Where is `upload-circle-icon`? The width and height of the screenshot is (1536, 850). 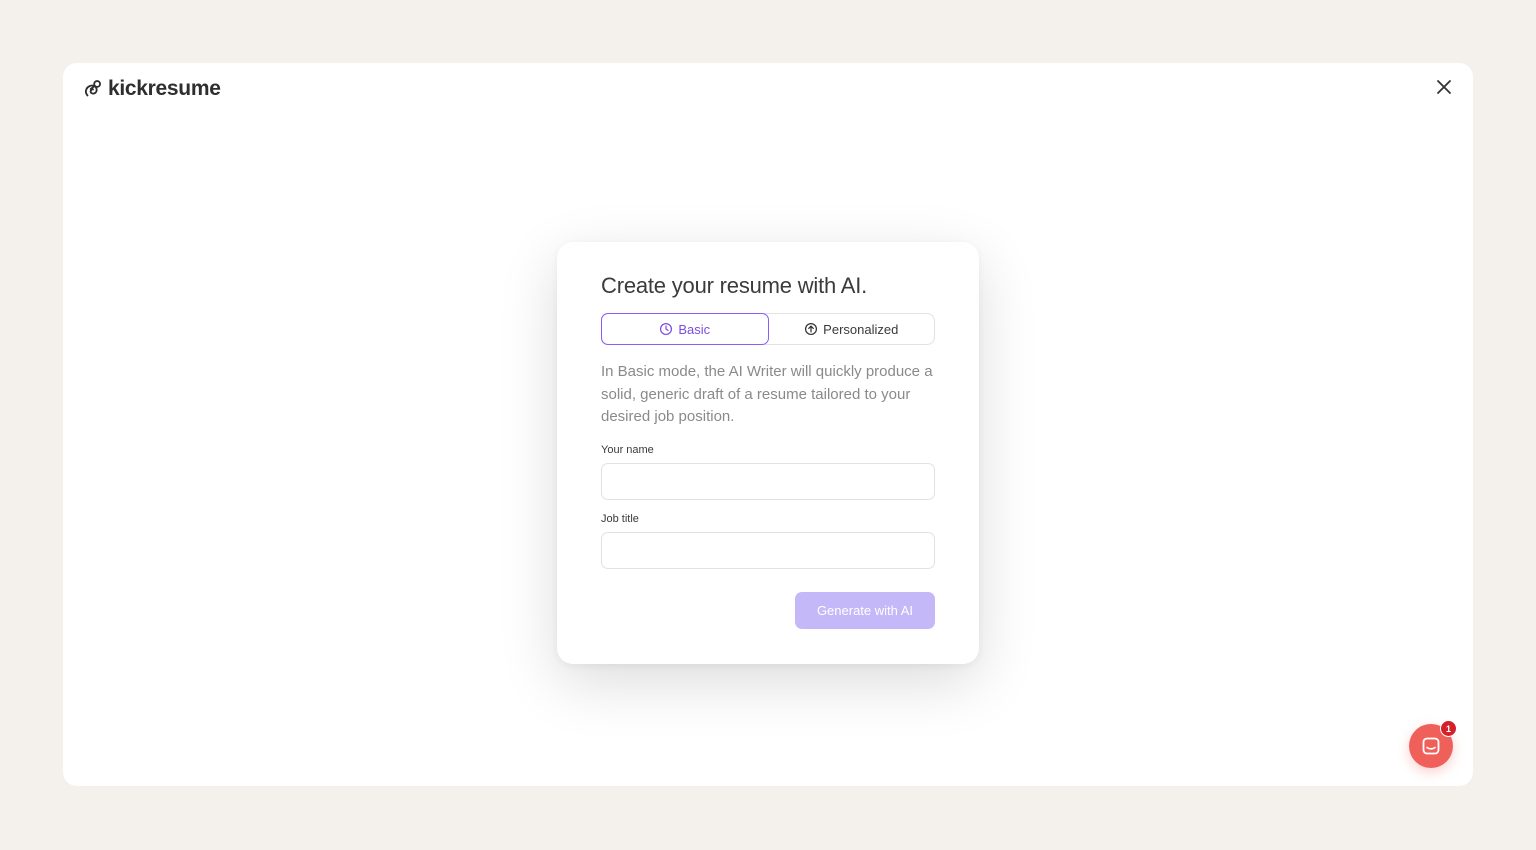
upload-circle-icon is located at coordinates (811, 329).